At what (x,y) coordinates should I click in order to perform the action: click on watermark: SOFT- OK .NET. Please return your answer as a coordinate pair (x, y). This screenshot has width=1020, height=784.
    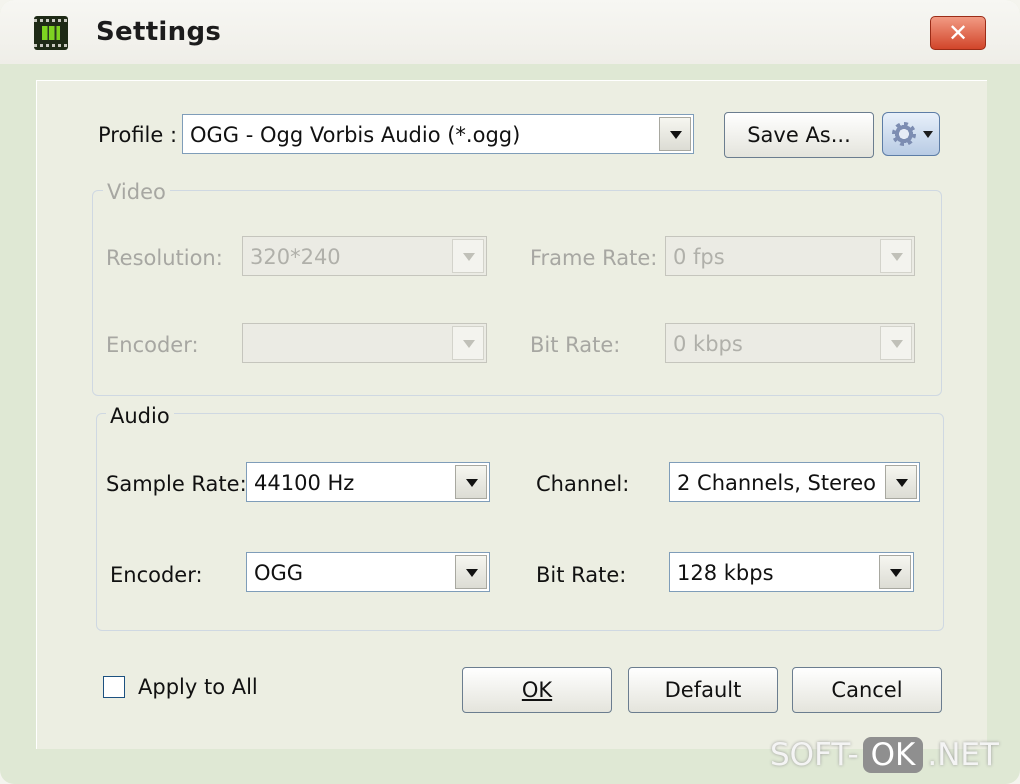
    Looking at the image, I should click on (884, 759).